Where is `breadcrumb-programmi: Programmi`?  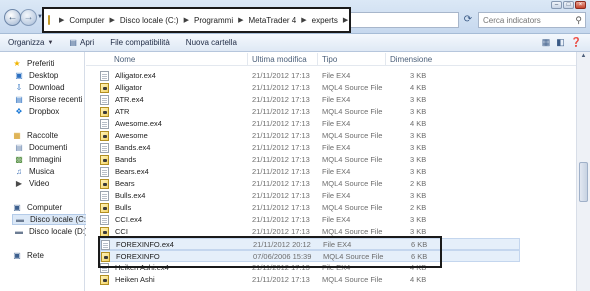 breadcrumb-programmi: Programmi is located at coordinates (213, 20).